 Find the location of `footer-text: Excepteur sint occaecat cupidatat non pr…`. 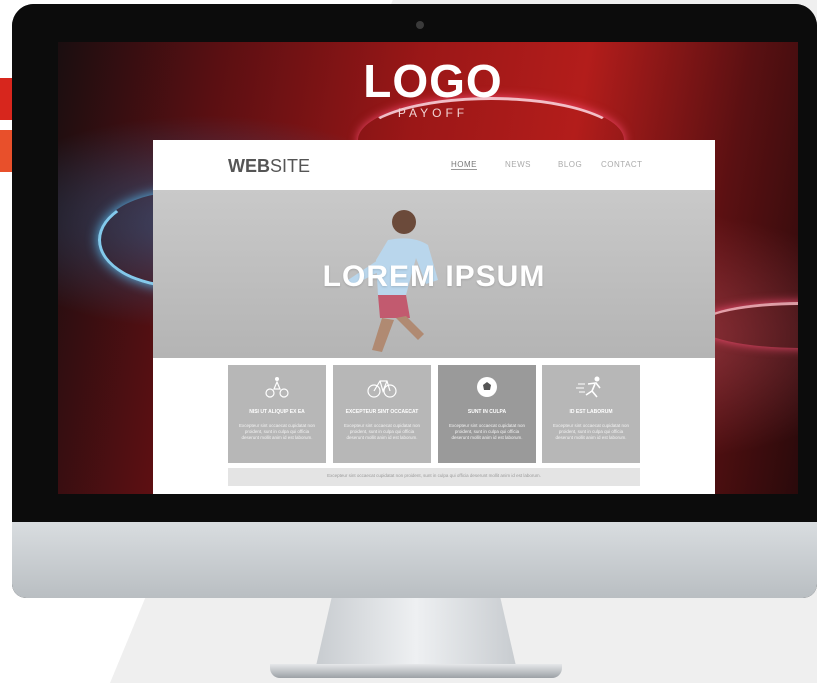

footer-text: Excepteur sint occaecat cupidatat non pr… is located at coordinates (434, 475).